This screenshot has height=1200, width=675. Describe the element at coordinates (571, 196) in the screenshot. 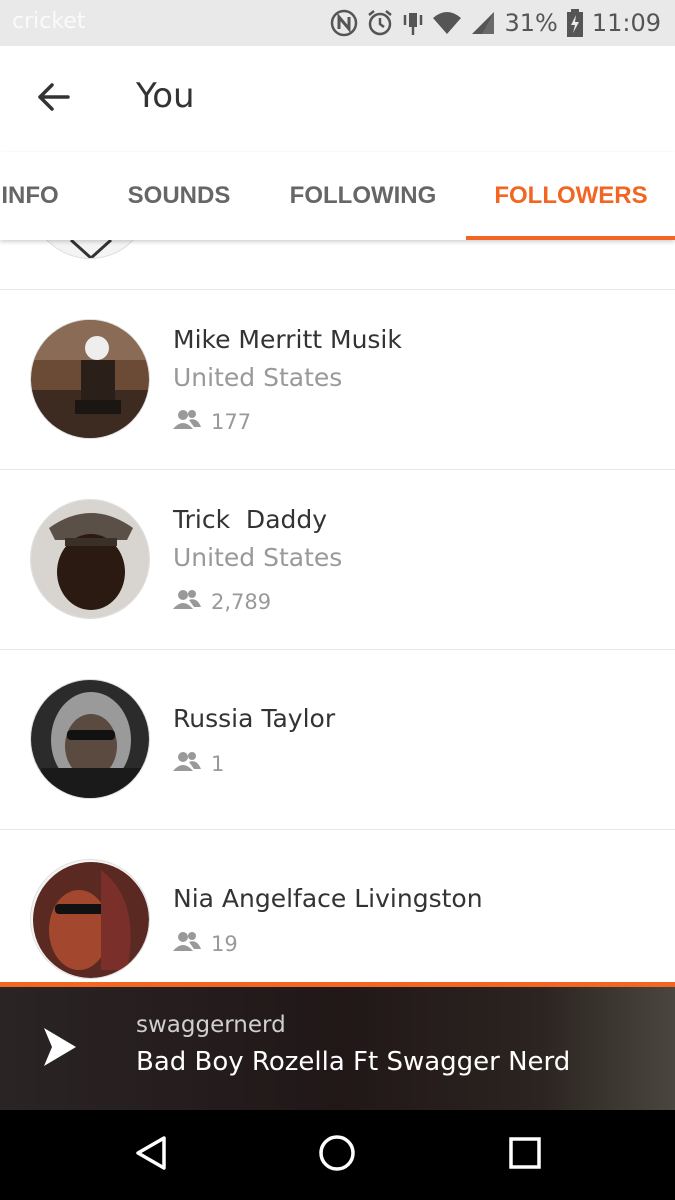

I see `tab-followers: FOLLOWERS` at that location.